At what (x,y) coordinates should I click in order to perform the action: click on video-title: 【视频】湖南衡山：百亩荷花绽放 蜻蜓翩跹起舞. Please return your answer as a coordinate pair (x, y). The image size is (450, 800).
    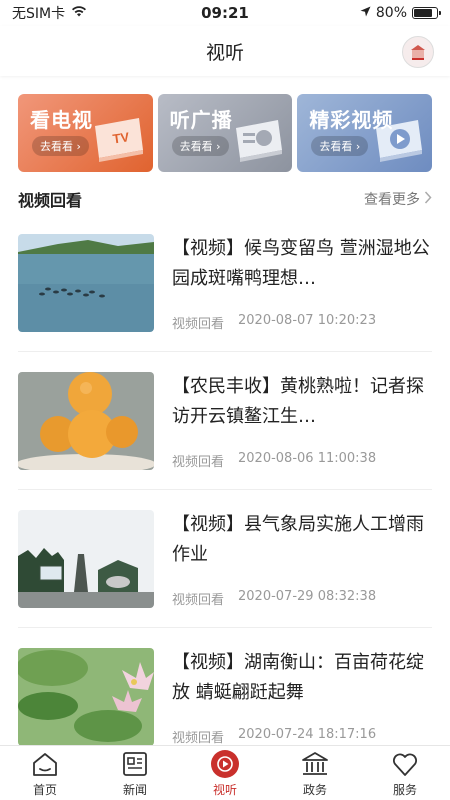
    Looking at the image, I should click on (302, 678).